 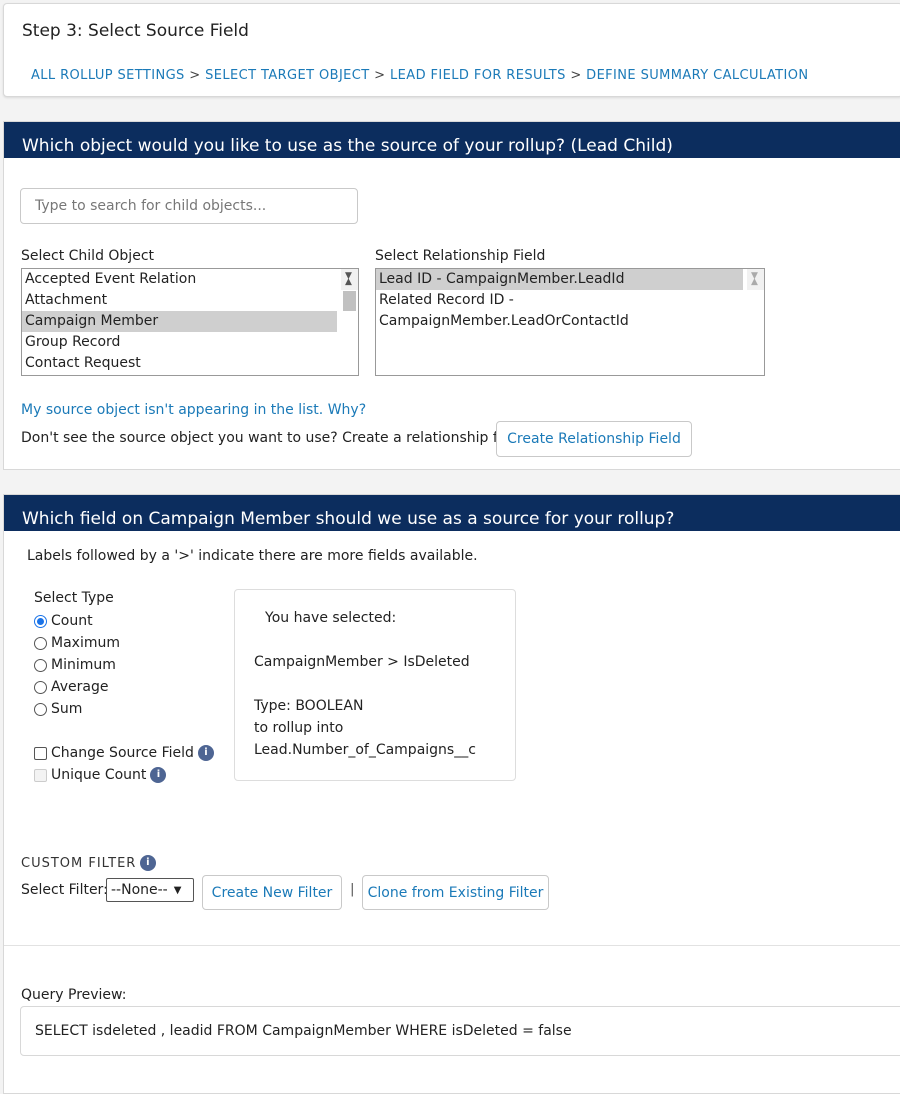 I want to click on unique-count-checkbox: Unique Count i, so click(x=124, y=775).